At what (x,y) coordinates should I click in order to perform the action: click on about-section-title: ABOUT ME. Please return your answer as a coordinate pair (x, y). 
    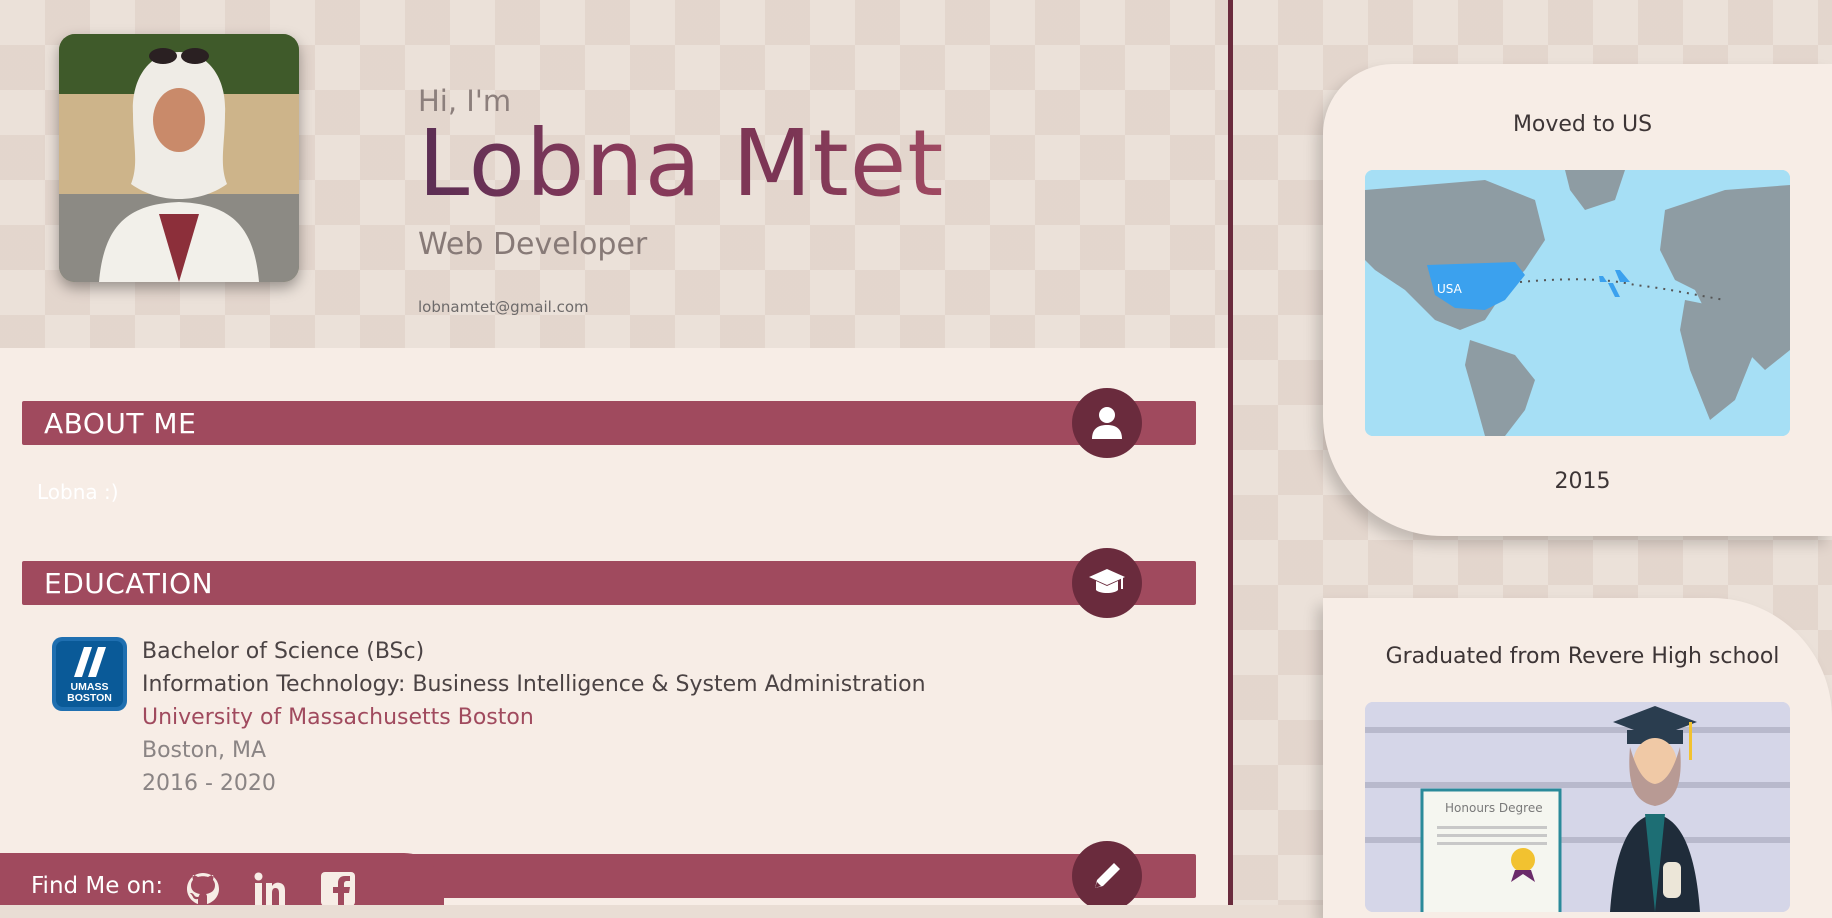
    Looking at the image, I should click on (120, 423).